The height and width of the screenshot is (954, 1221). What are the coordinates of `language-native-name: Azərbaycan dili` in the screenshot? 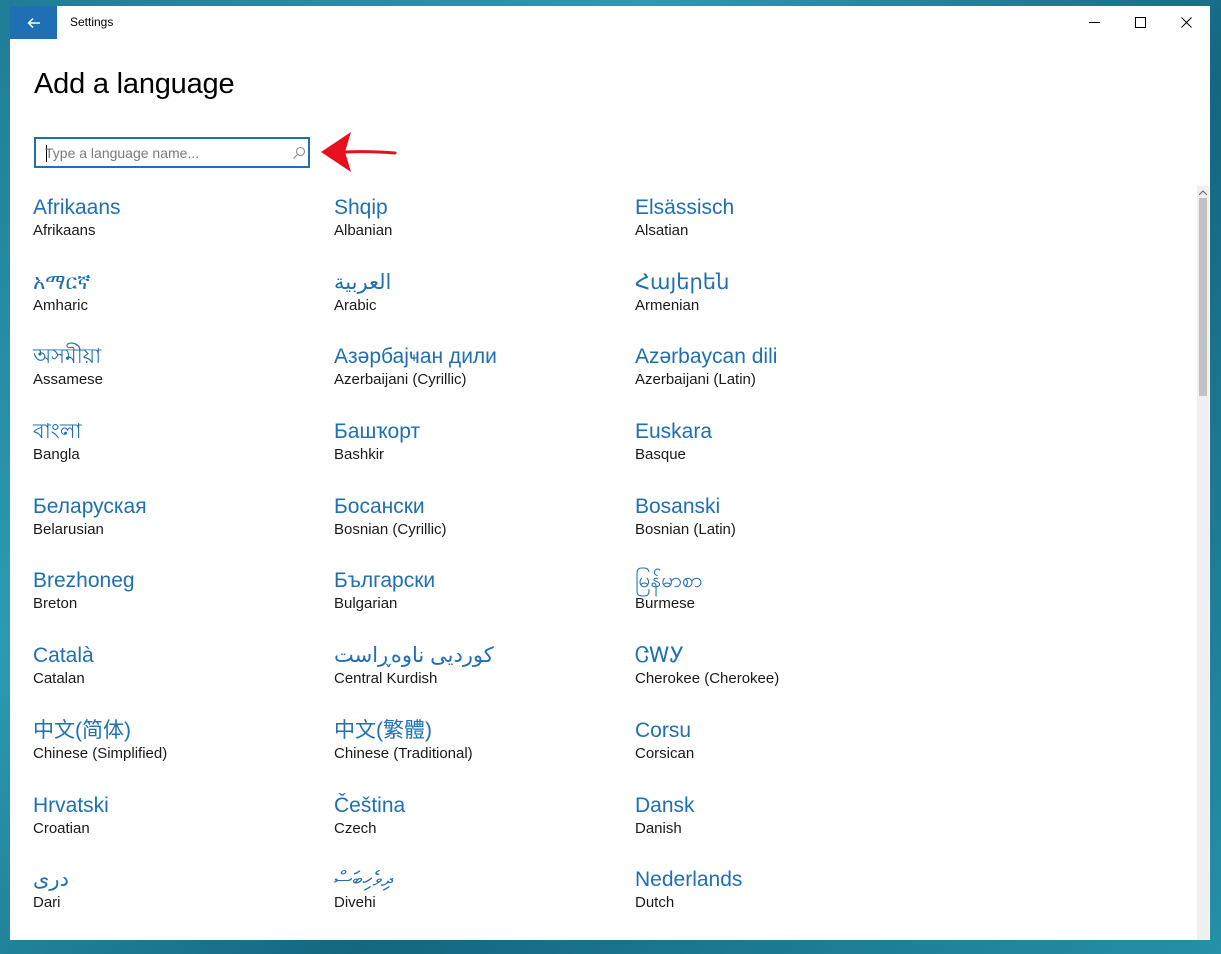 It's located at (706, 357).